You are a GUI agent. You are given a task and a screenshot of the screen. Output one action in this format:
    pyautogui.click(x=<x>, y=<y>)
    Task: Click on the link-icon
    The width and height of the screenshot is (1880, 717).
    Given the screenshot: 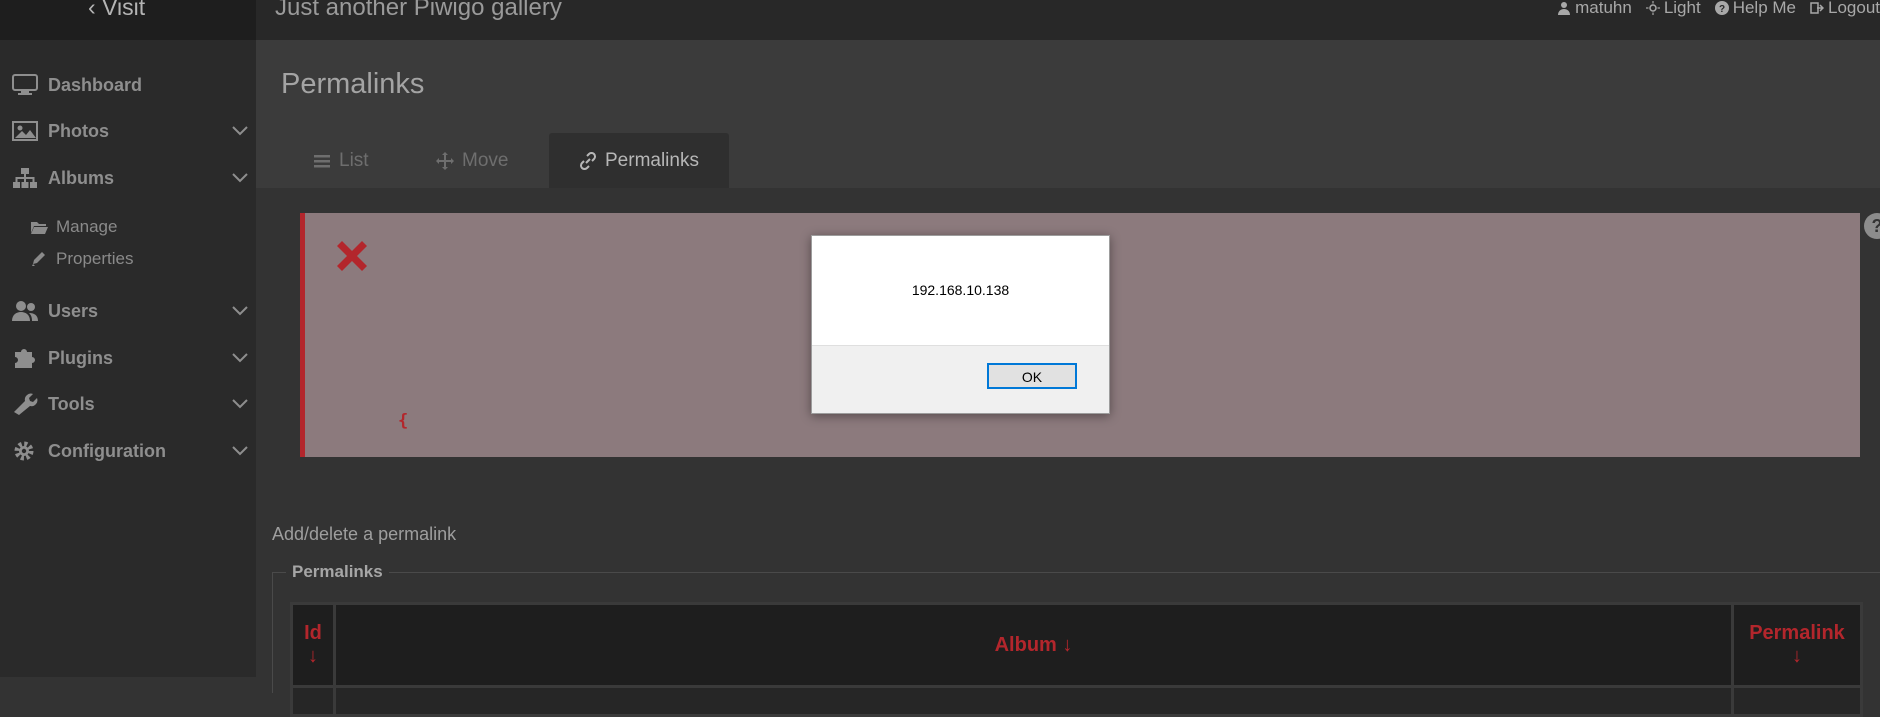 What is the action you would take?
    pyautogui.click(x=588, y=160)
    